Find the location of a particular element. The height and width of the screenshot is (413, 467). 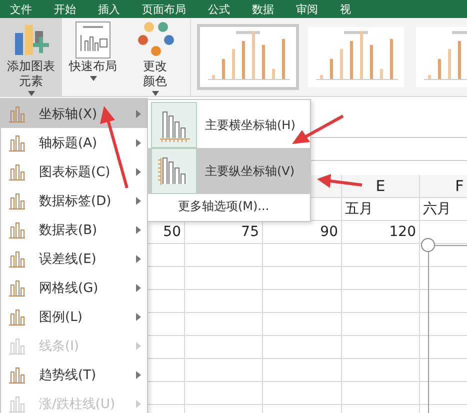

quick-layout-icon is located at coordinates (93, 40).